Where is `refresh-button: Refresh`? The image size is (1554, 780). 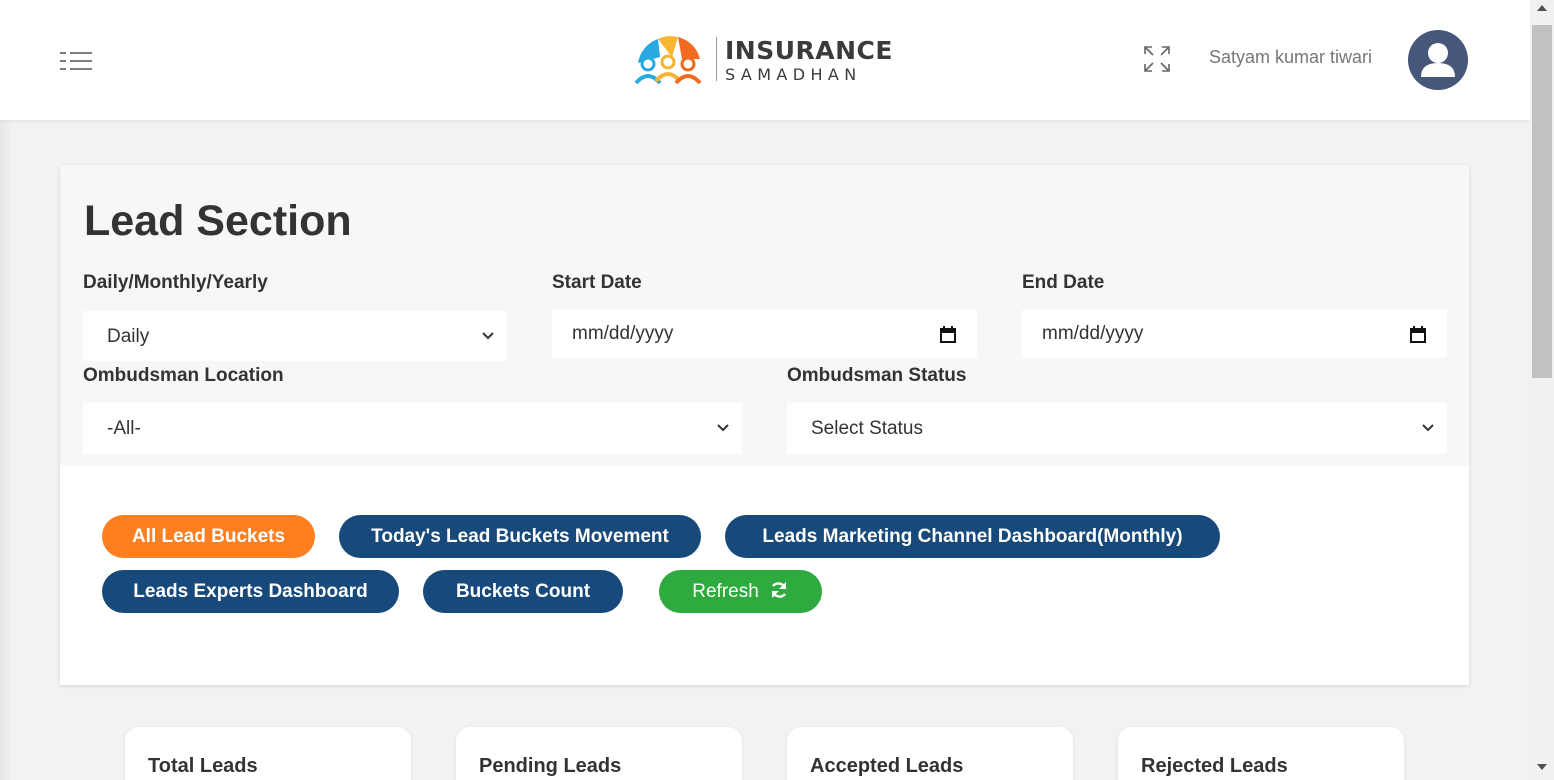
refresh-button: Refresh is located at coordinates (740, 591).